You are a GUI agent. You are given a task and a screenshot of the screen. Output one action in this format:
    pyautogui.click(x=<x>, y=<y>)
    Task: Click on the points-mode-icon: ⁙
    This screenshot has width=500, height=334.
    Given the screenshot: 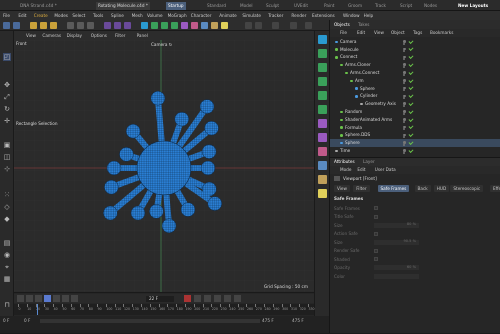 What is the action you would take?
    pyautogui.click(x=7, y=195)
    